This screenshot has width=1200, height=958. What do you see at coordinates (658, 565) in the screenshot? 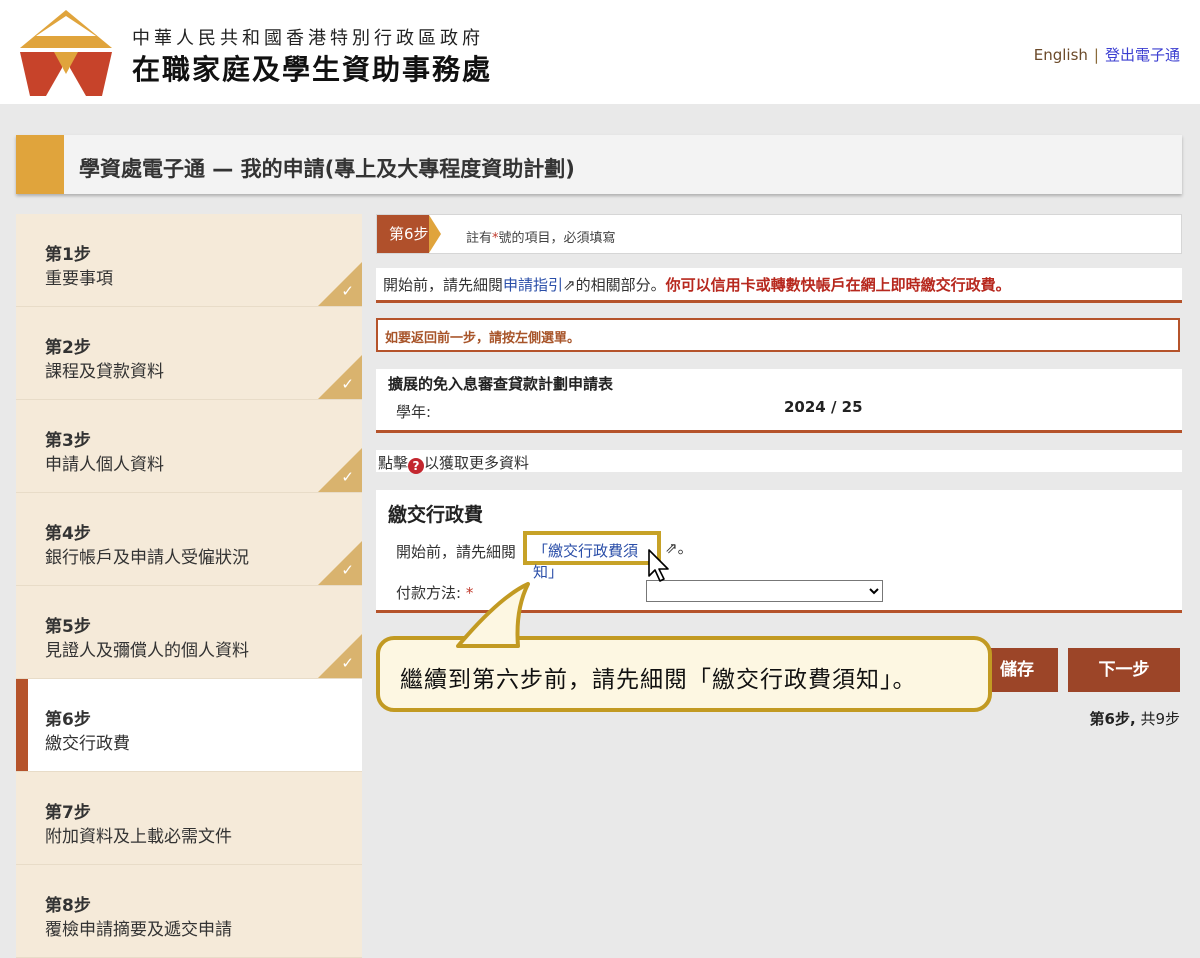
I see `mouse-cursor-icon` at bounding box center [658, 565].